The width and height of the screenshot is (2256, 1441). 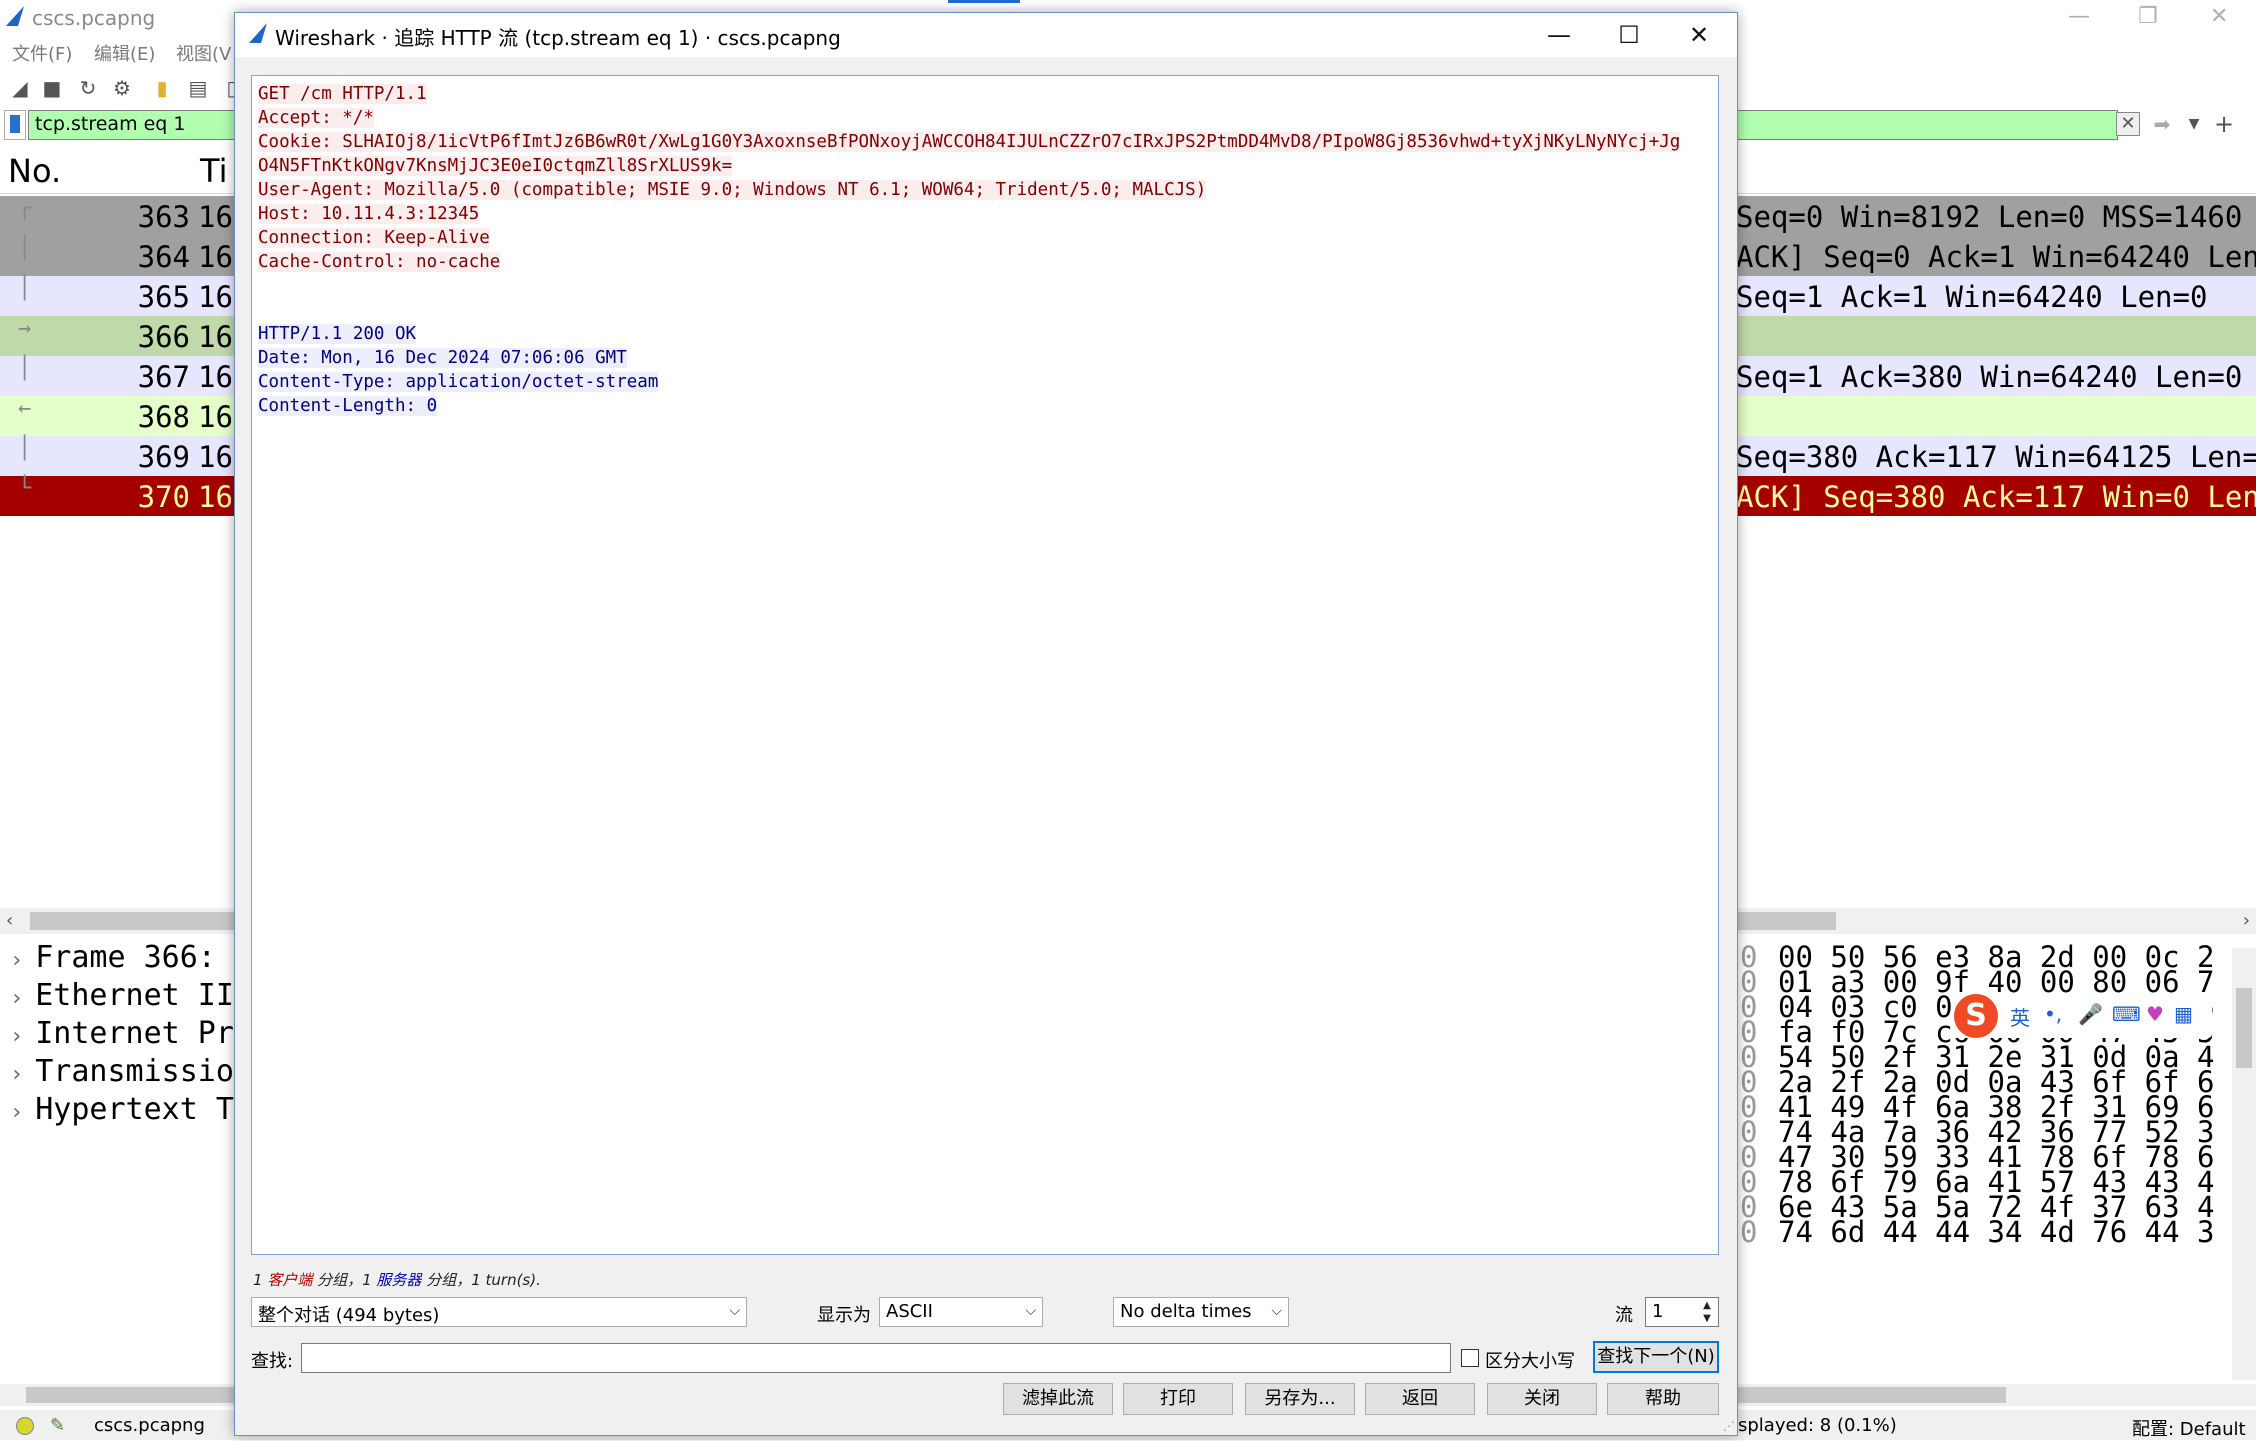 What do you see at coordinates (2090, 1014) in the screenshot?
I see `microphone-icon: 🎤` at bounding box center [2090, 1014].